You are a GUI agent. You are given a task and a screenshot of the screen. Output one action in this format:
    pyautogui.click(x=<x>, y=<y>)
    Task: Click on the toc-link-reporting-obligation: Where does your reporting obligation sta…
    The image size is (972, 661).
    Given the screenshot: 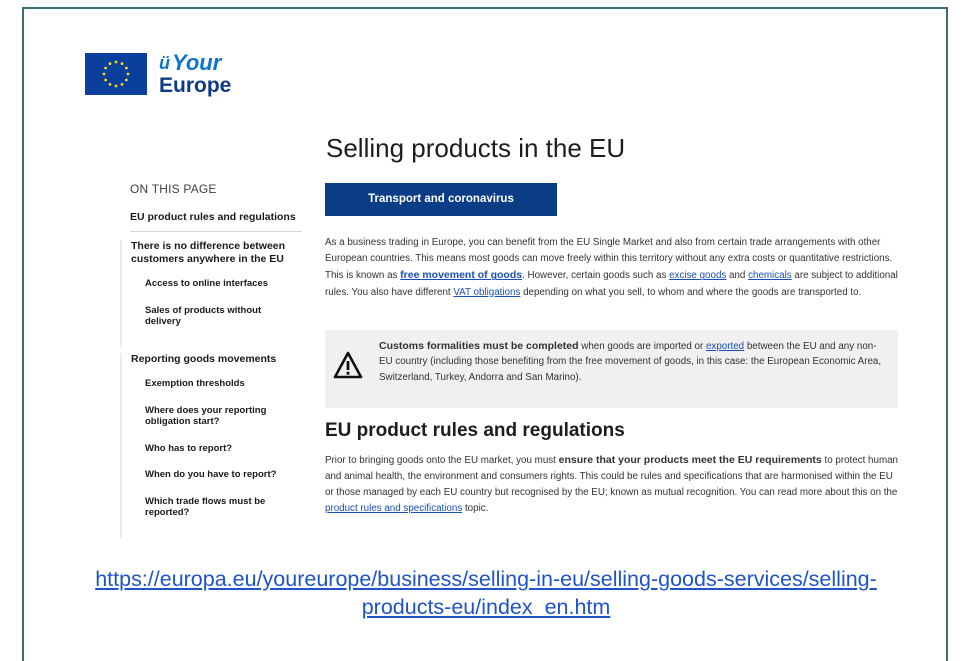 What is the action you would take?
    pyautogui.click(x=220, y=416)
    